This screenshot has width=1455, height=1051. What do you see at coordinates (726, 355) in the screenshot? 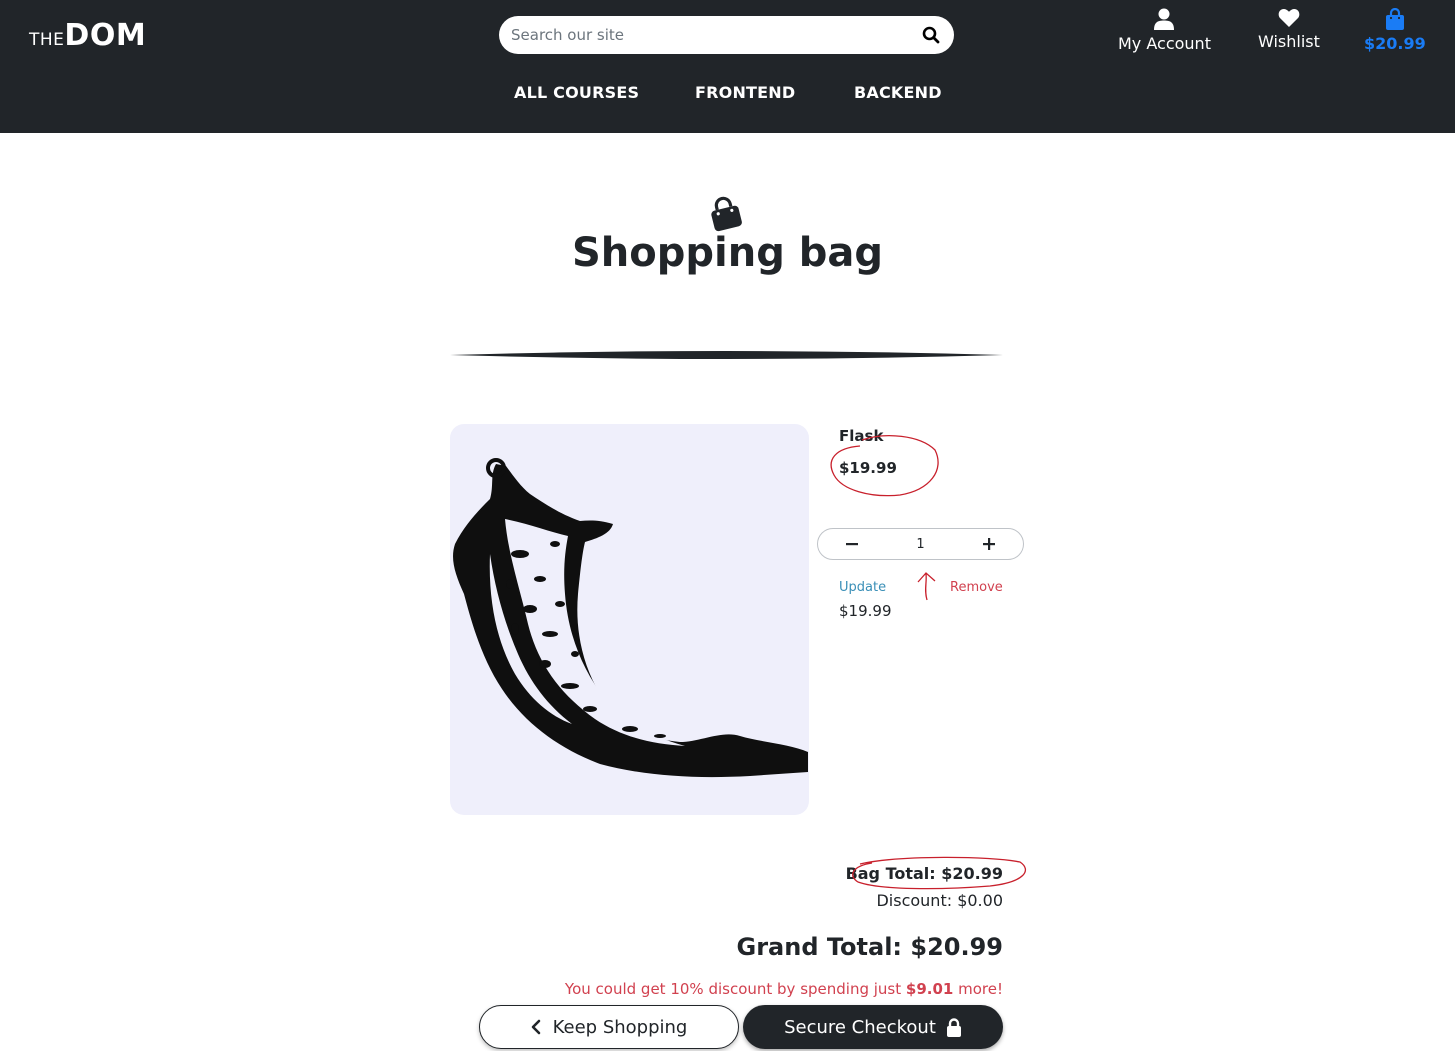
I see `divider` at bounding box center [726, 355].